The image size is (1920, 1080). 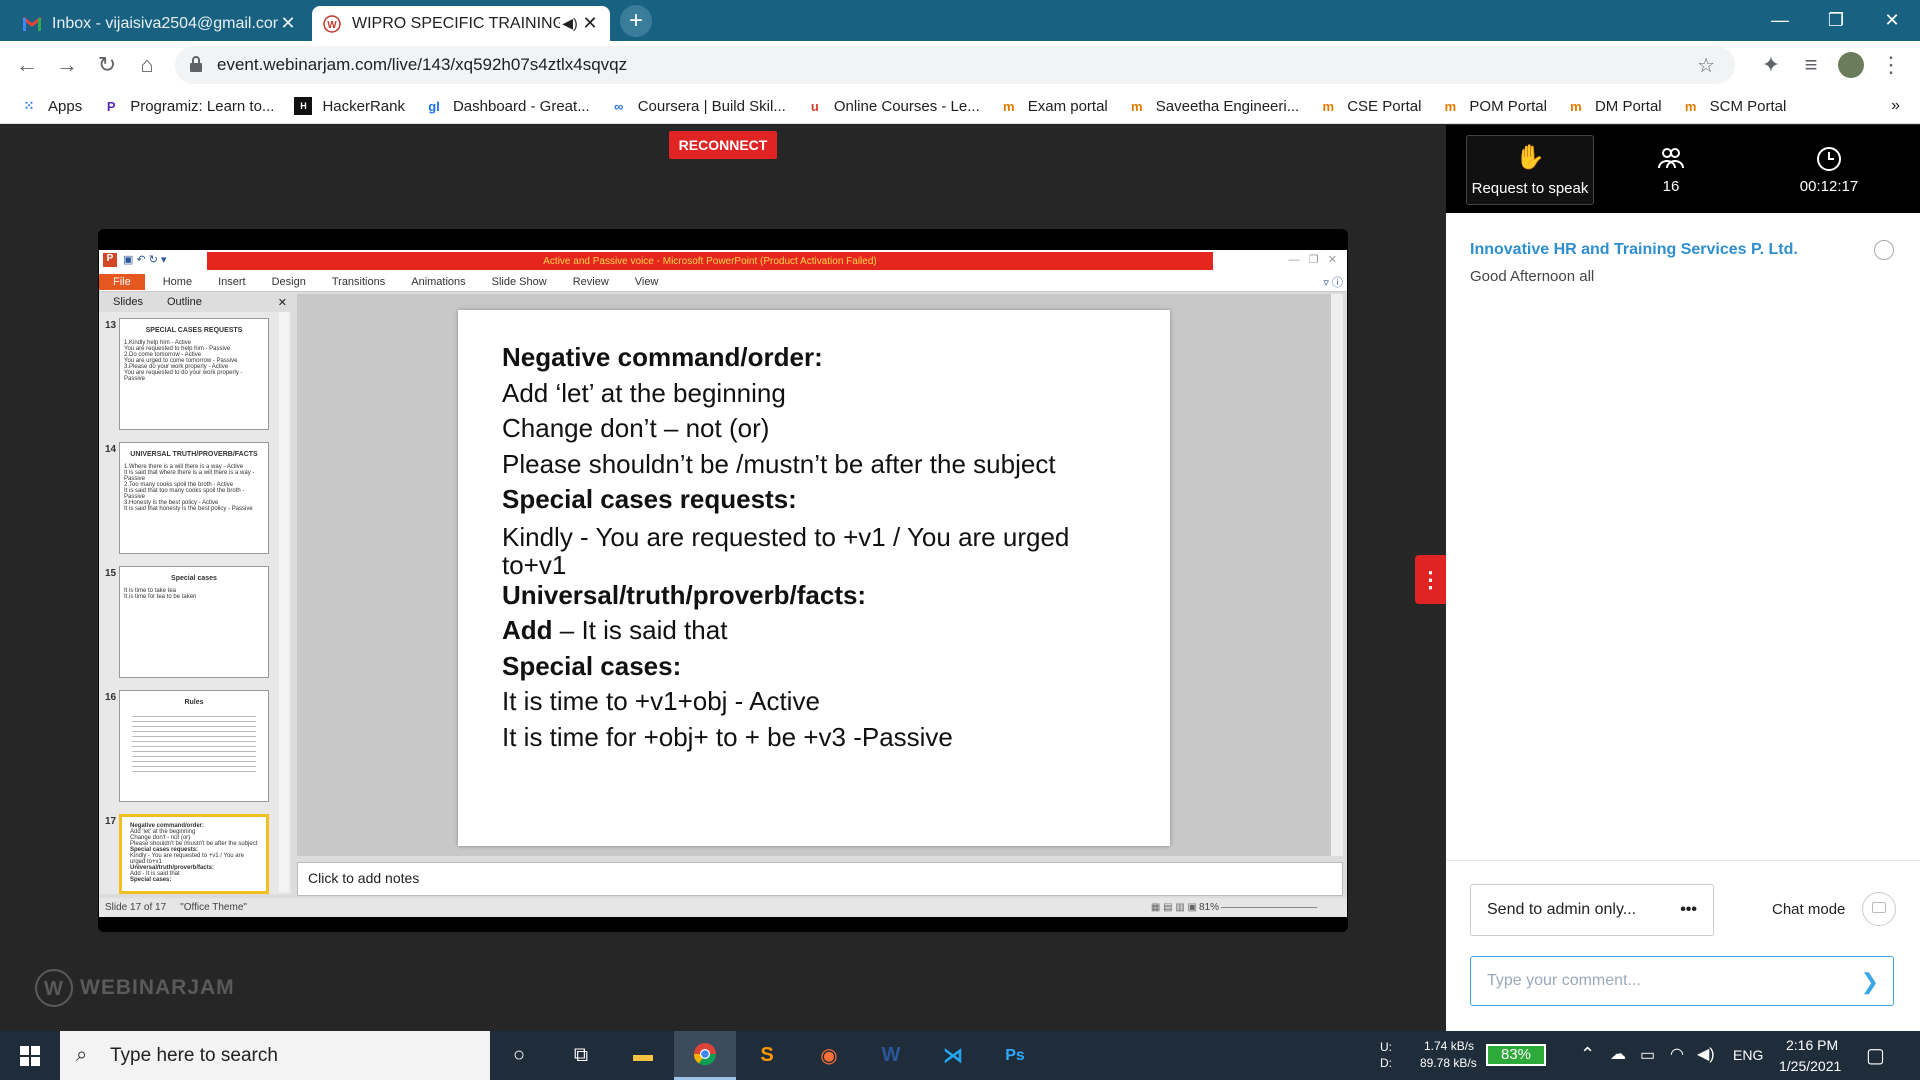 I want to click on clock-time: 2:16 PM, so click(x=1812, y=1045).